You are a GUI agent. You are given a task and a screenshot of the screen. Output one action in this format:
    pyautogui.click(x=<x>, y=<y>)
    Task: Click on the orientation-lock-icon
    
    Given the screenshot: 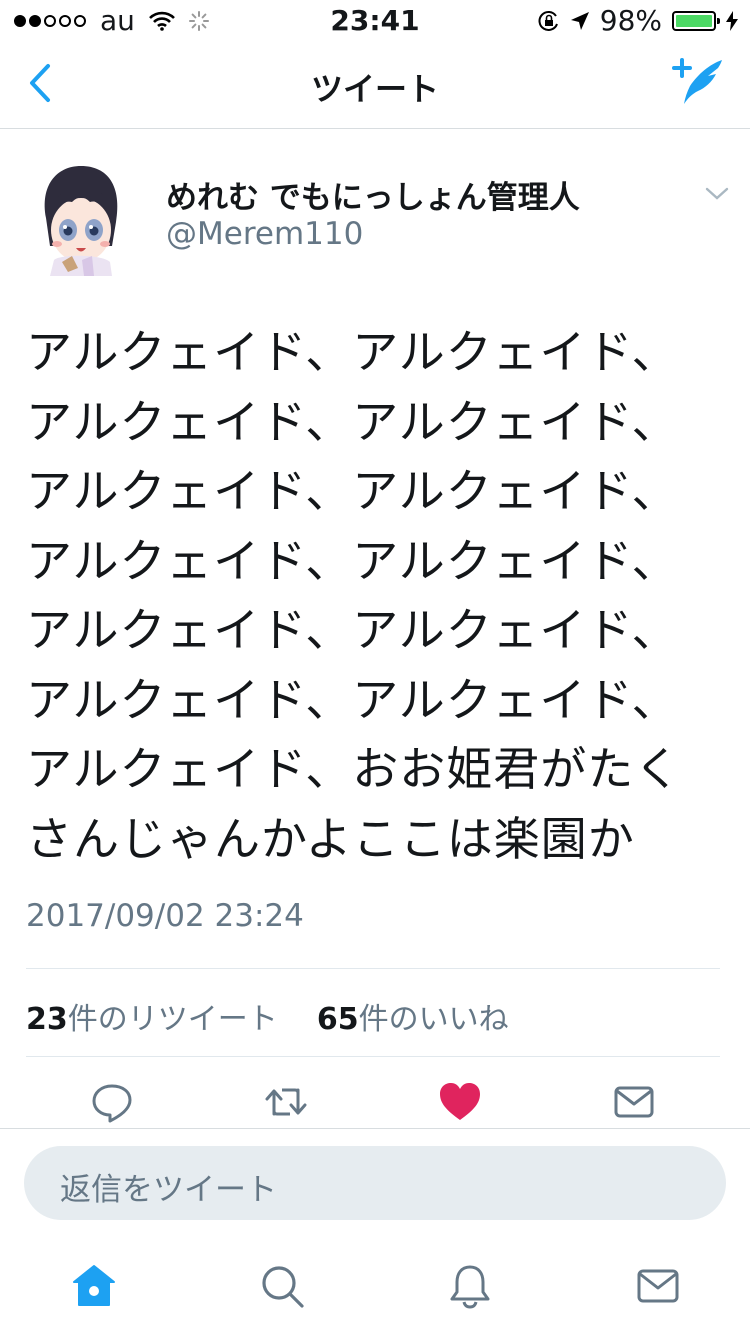 What is the action you would take?
    pyautogui.click(x=548, y=20)
    